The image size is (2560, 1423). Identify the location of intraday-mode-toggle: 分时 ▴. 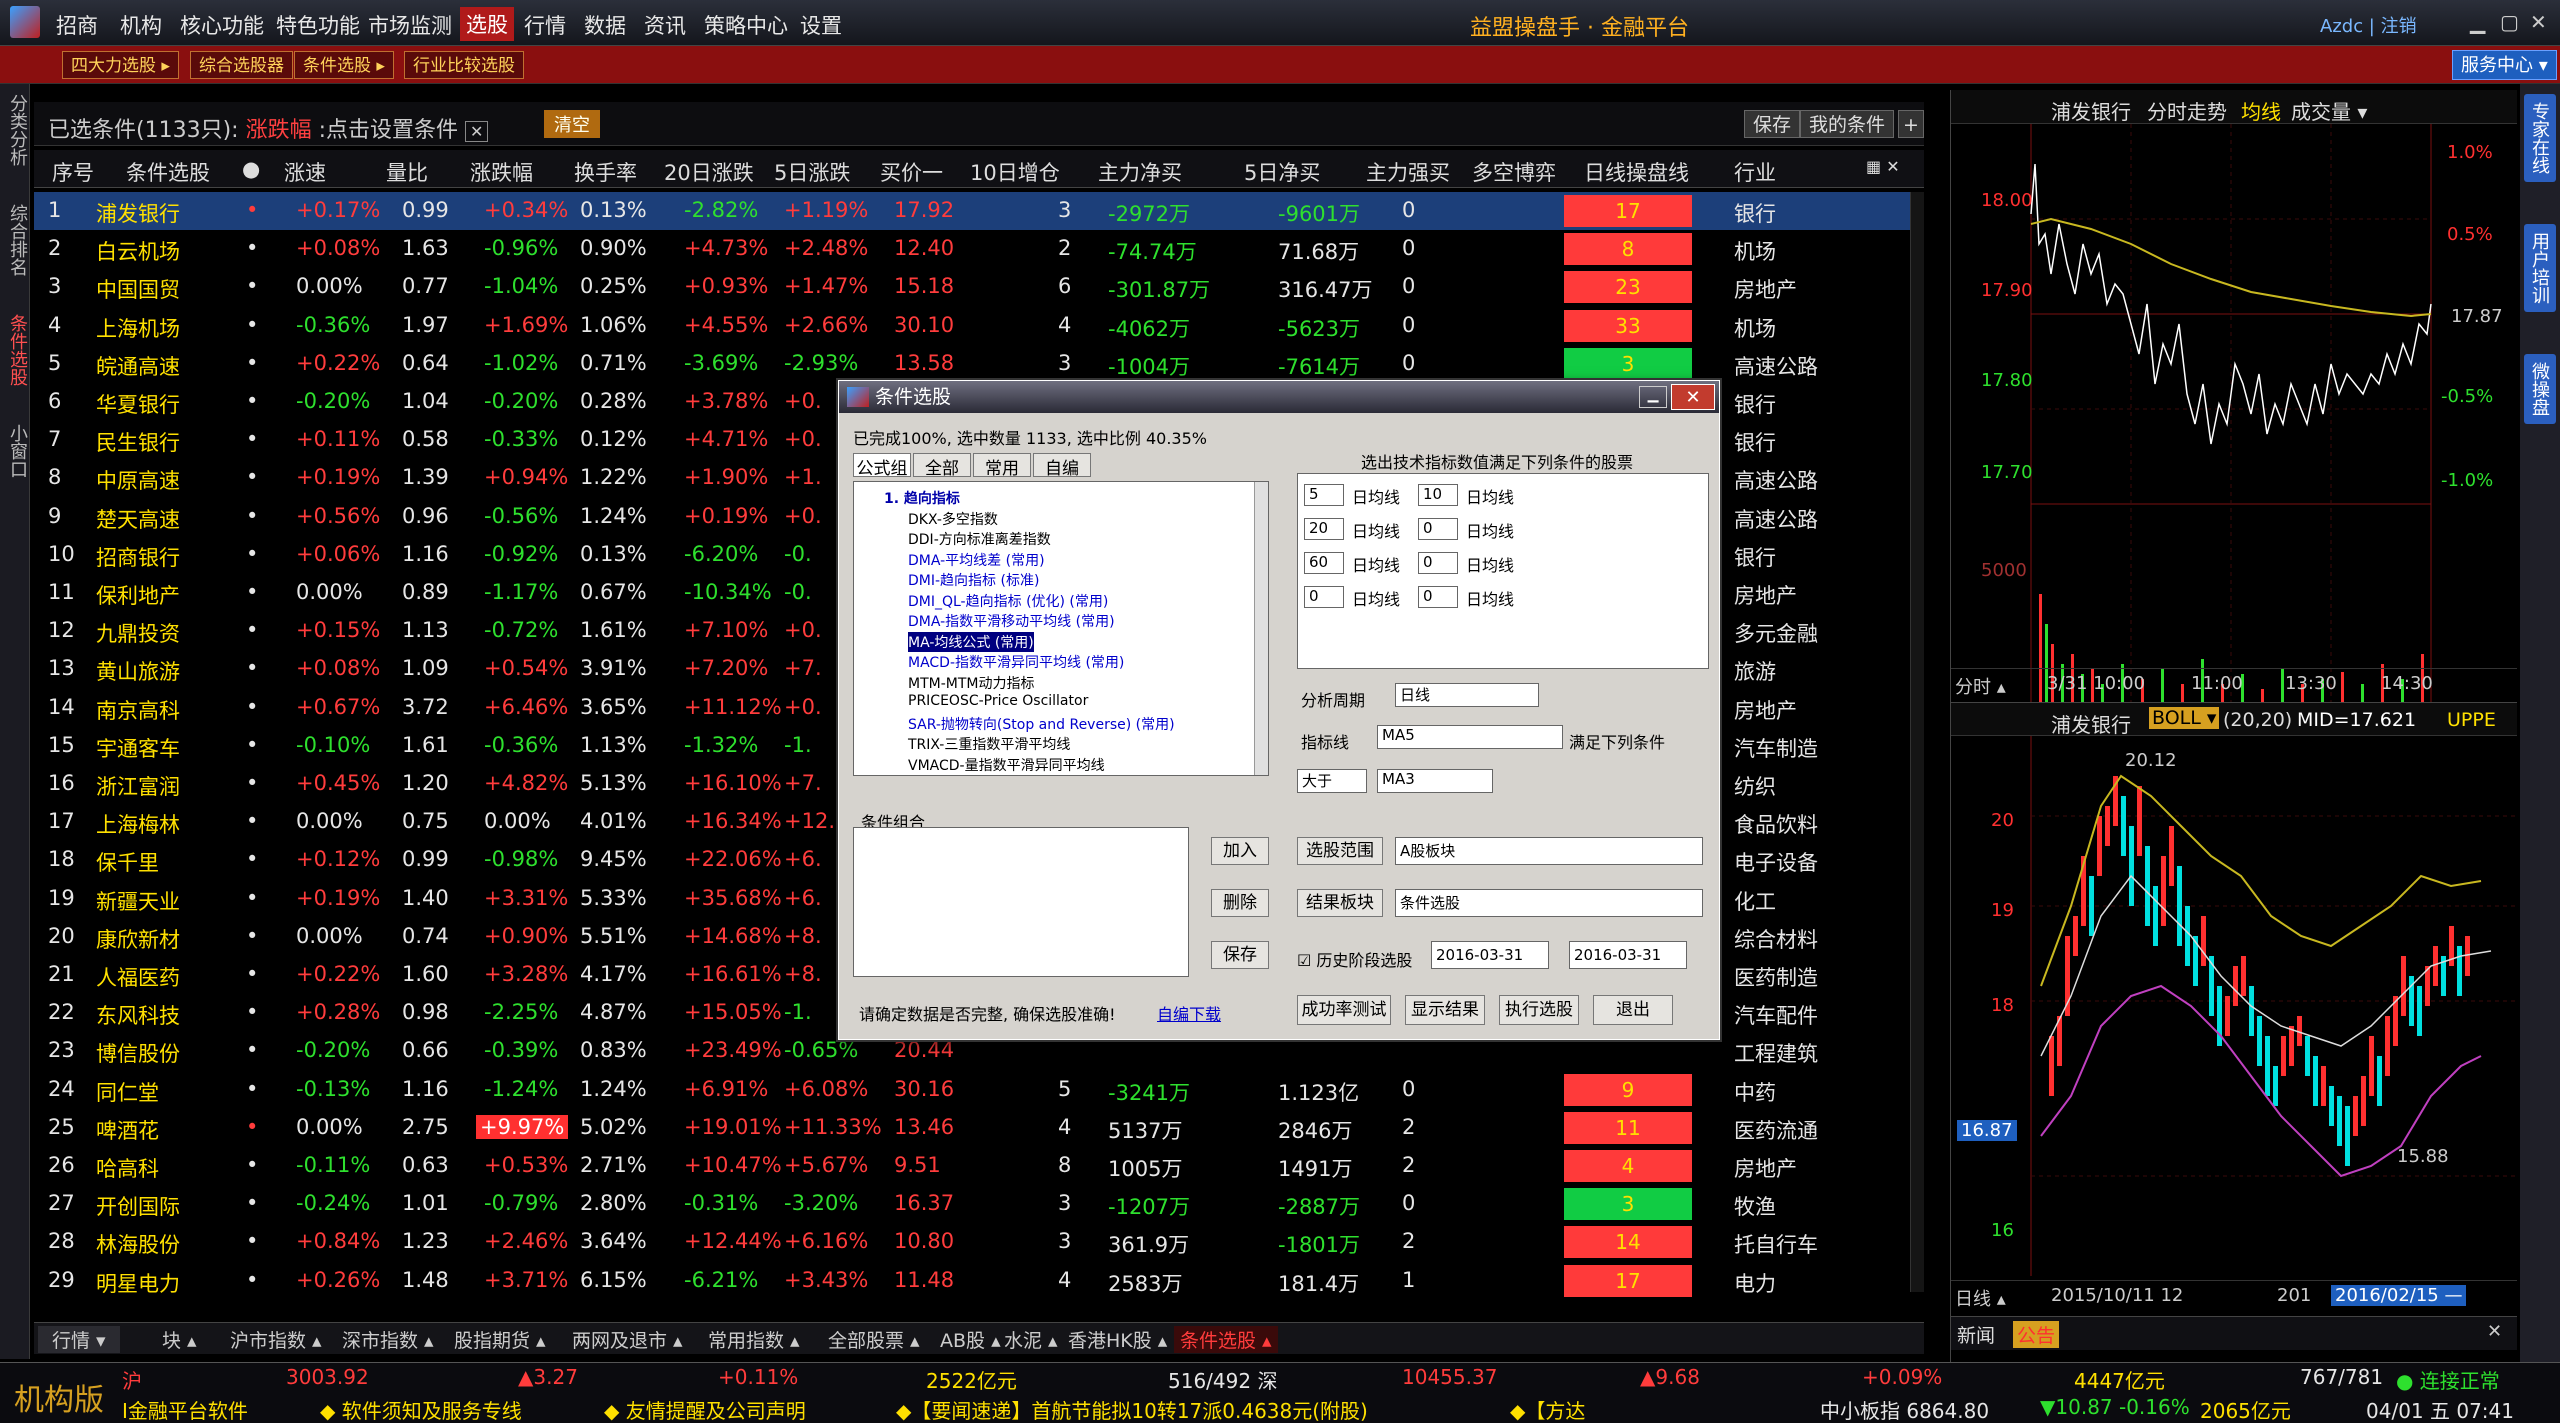
(1980, 686).